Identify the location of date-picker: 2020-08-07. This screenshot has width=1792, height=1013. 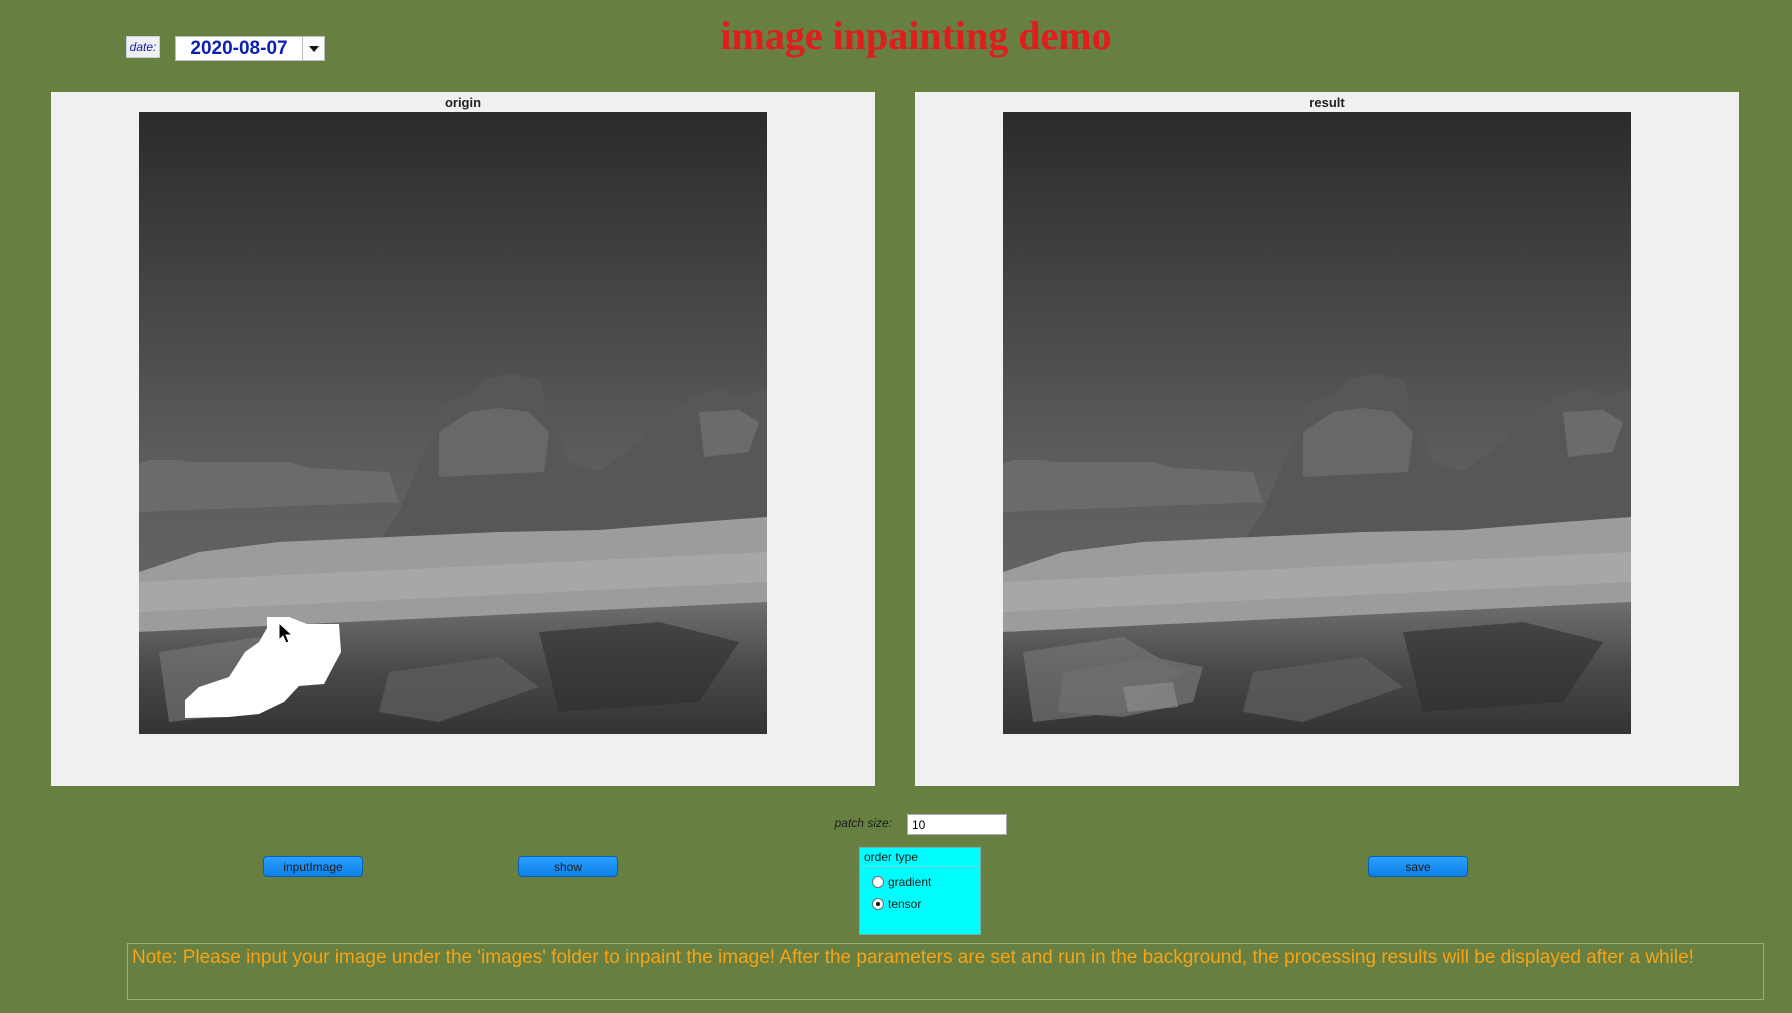
(250, 48).